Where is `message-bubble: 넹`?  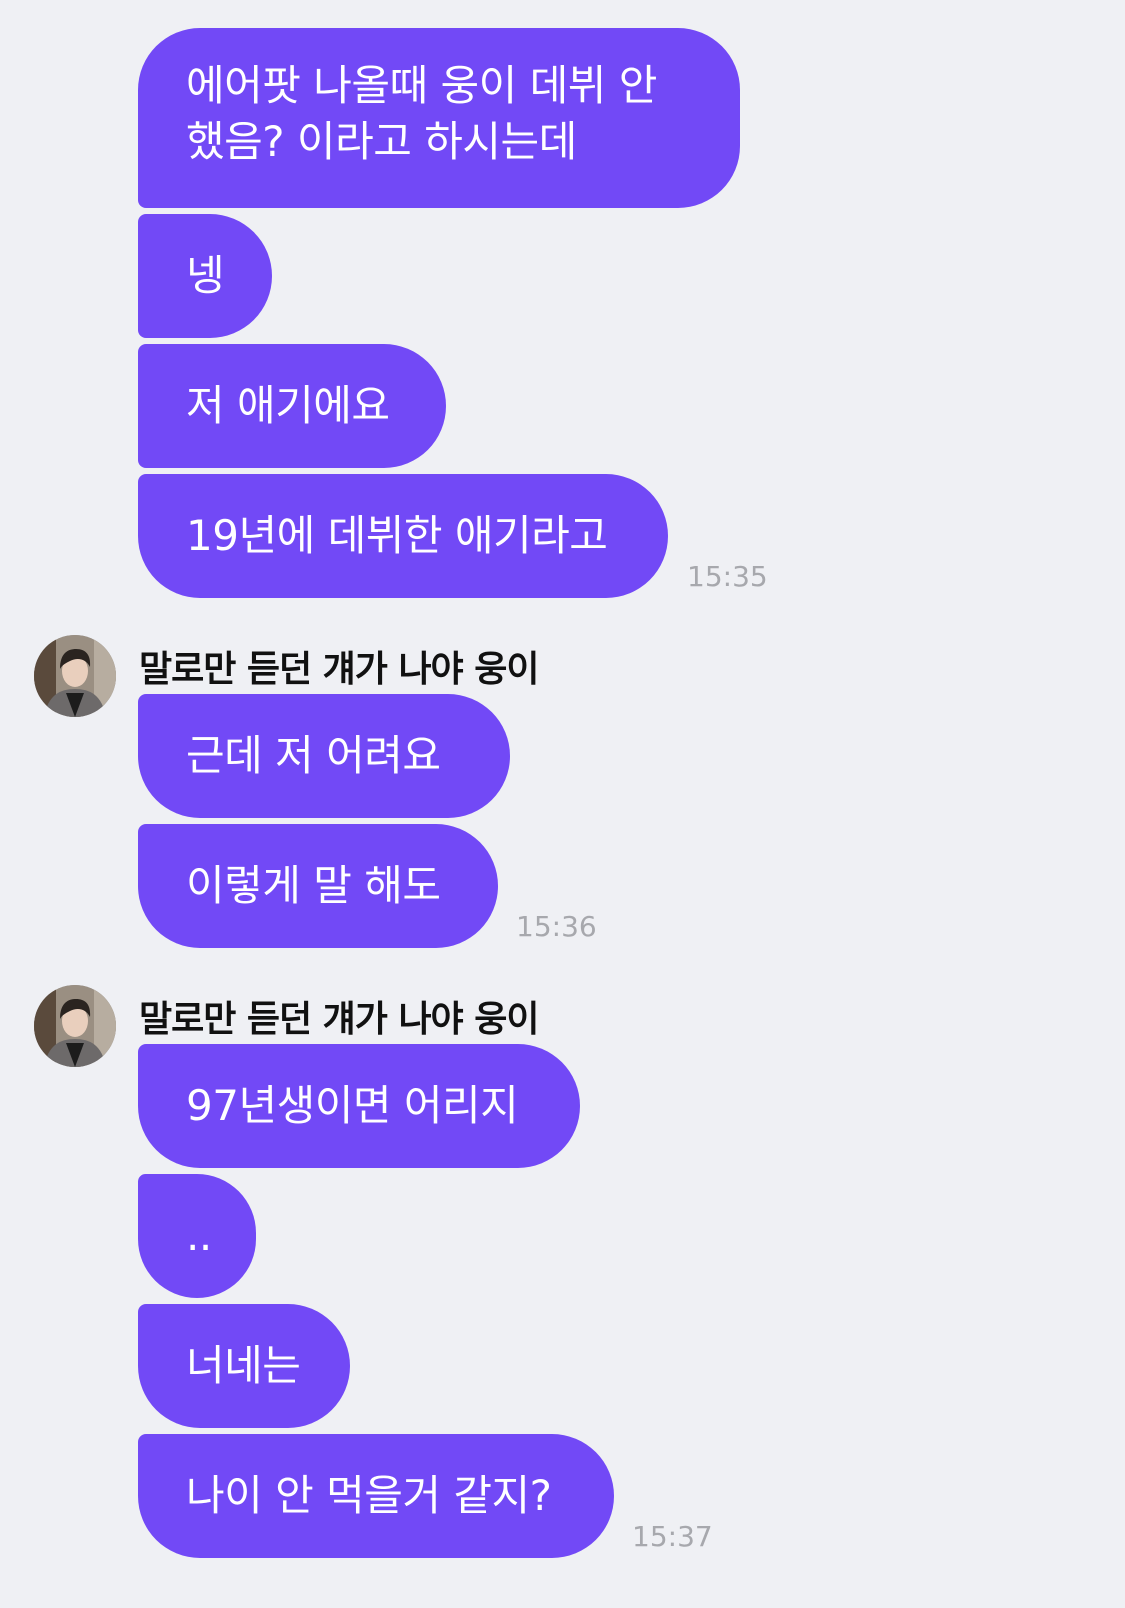
message-bubble: 넹 is located at coordinates (205, 276).